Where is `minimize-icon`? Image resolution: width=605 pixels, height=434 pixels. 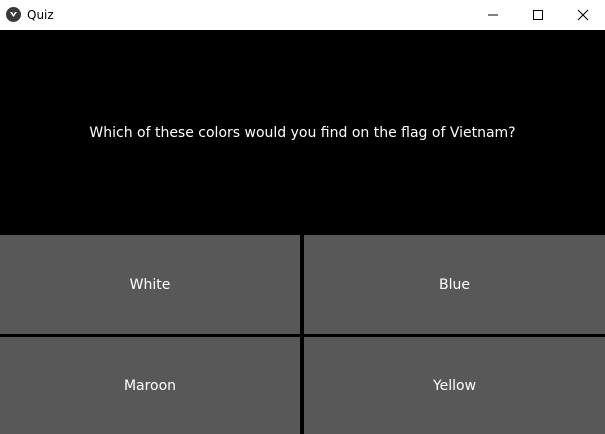
minimize-icon is located at coordinates (493, 15).